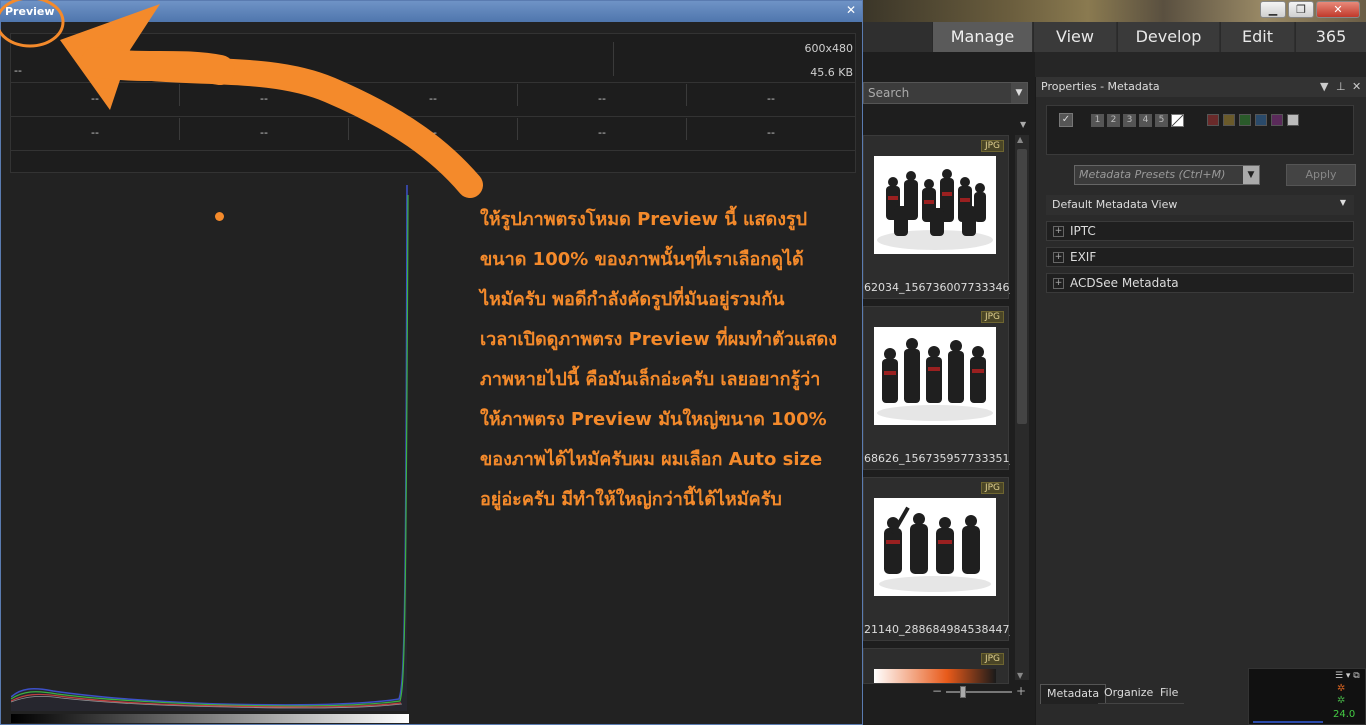 Image resolution: width=1366 pixels, height=725 pixels. I want to click on thumbnail-image, so click(935, 676).